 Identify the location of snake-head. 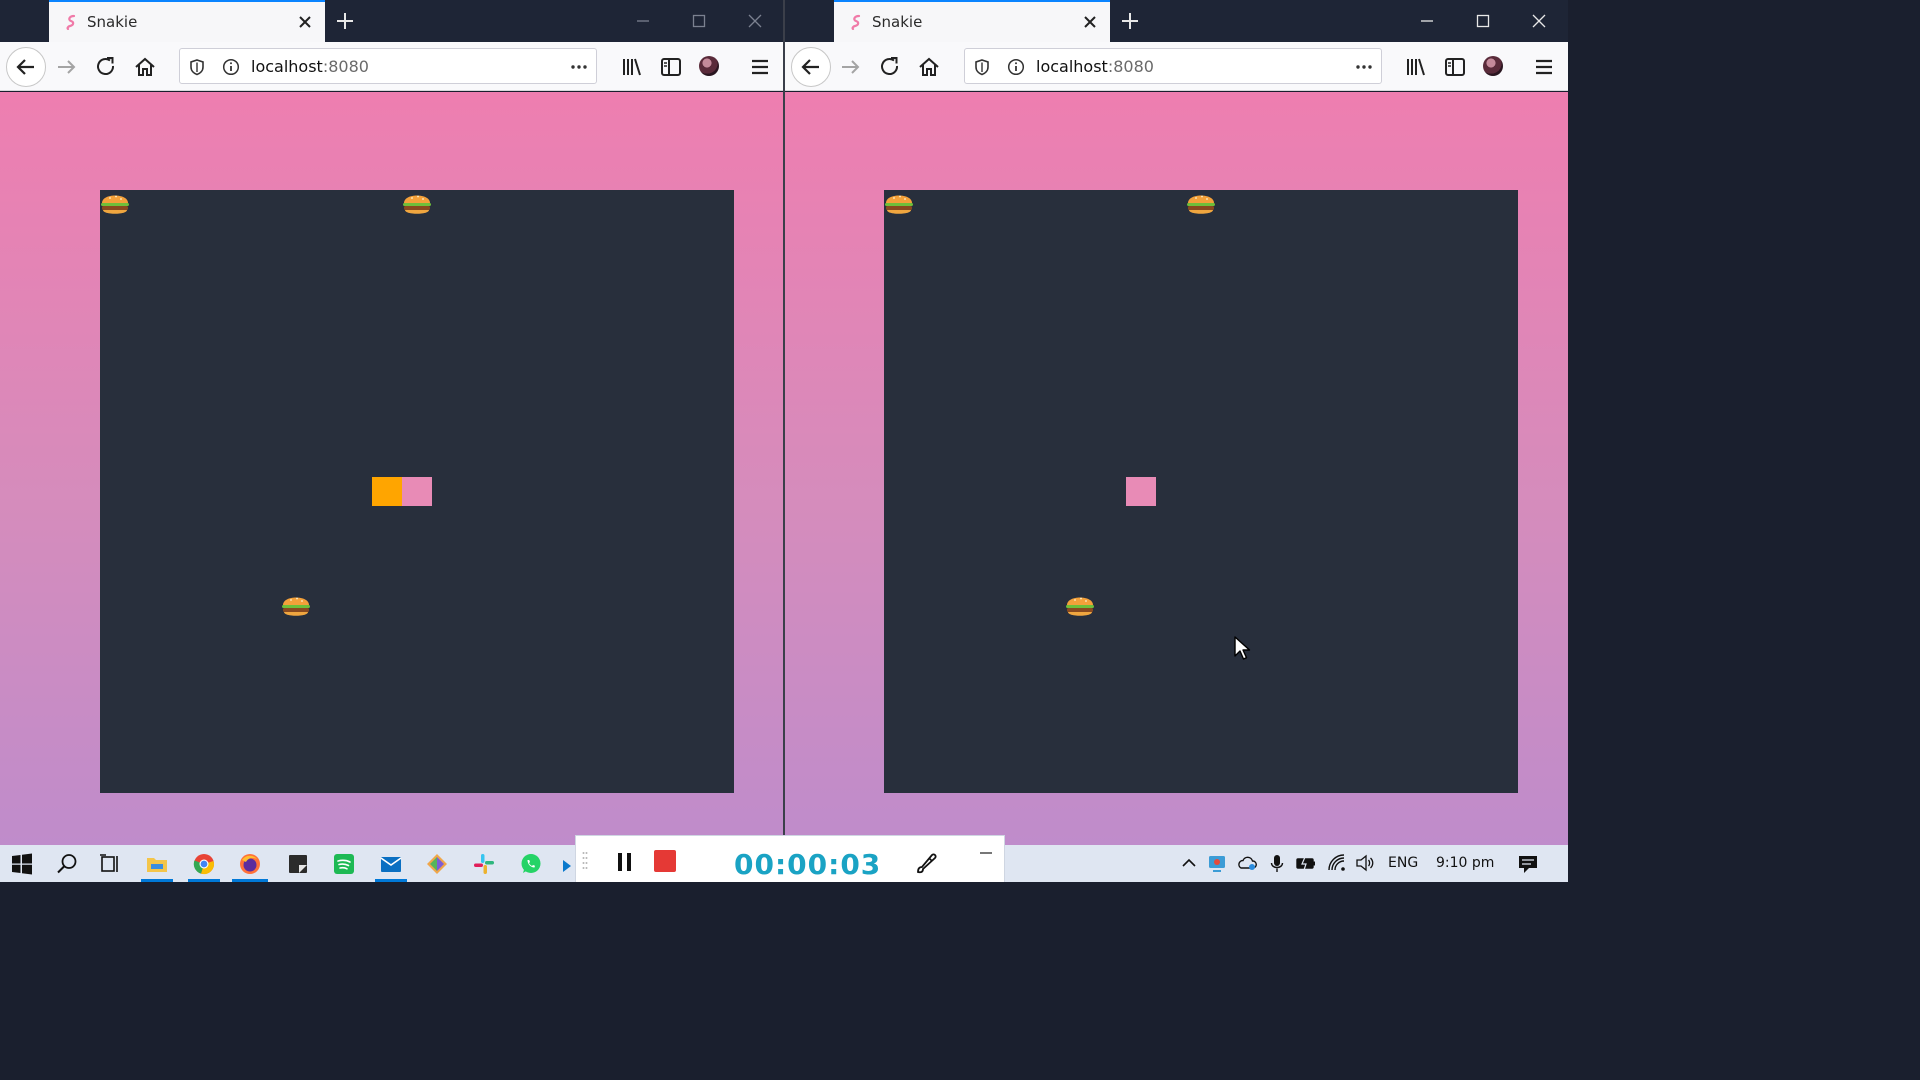
(387, 491).